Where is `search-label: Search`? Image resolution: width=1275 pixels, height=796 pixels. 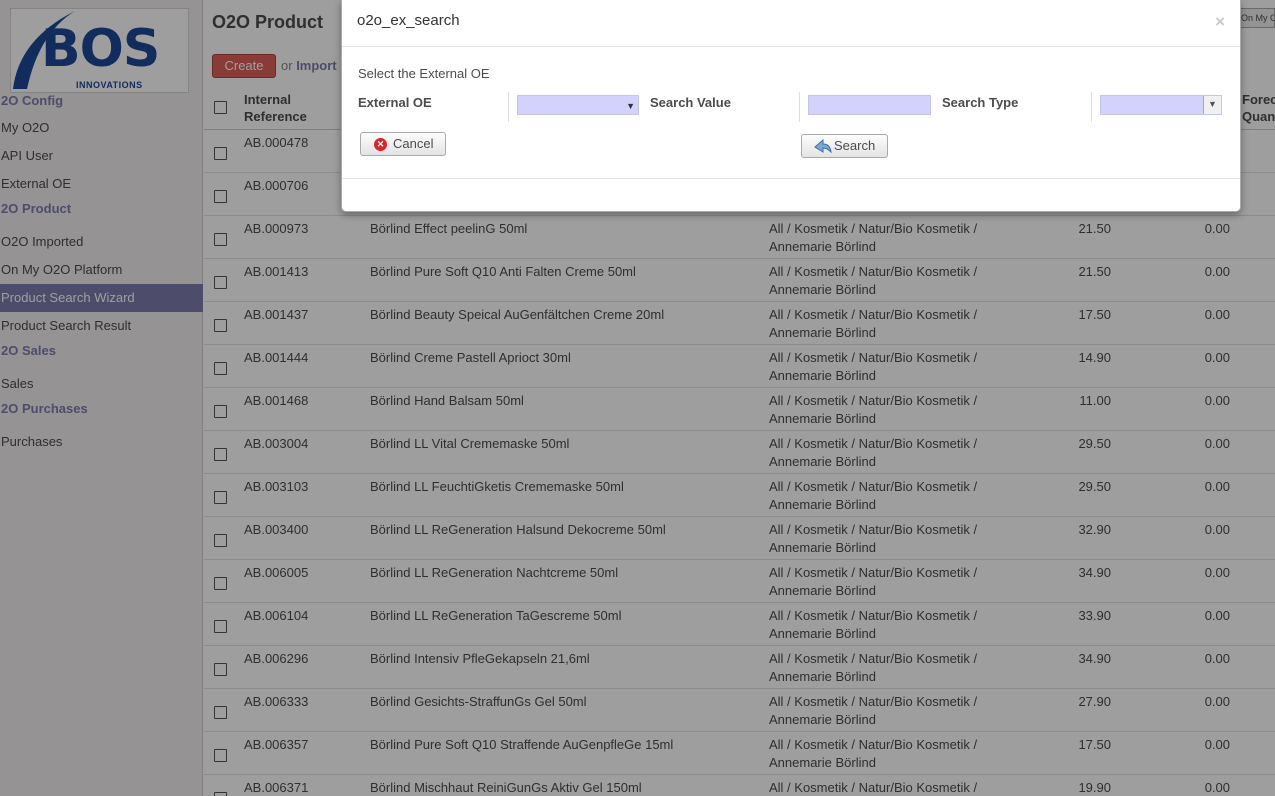 search-label: Search is located at coordinates (855, 145).